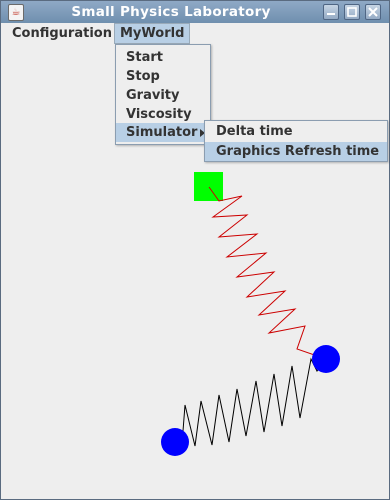 The height and width of the screenshot is (500, 390). I want to click on menu-item-graphics-refresh-time: Graphics Refresh time, so click(296, 151).